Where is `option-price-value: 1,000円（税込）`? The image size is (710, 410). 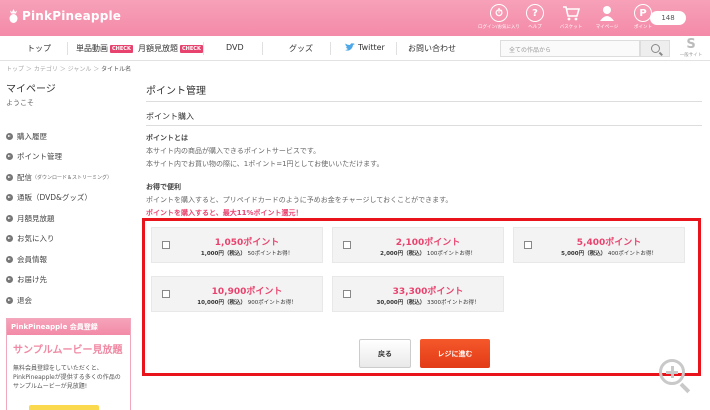
option-price-value: 1,000円（税込） is located at coordinates (223, 254).